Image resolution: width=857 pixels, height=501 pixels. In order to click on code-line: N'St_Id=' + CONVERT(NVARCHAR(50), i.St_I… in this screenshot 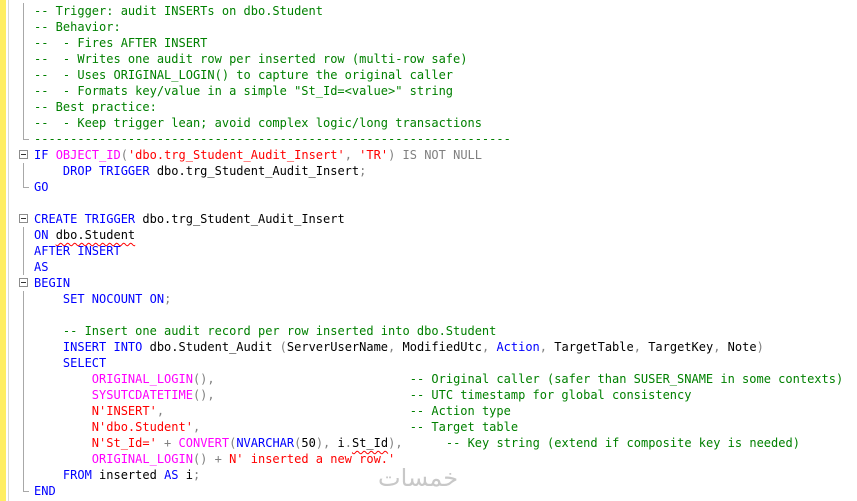, I will do `click(433, 443)`.